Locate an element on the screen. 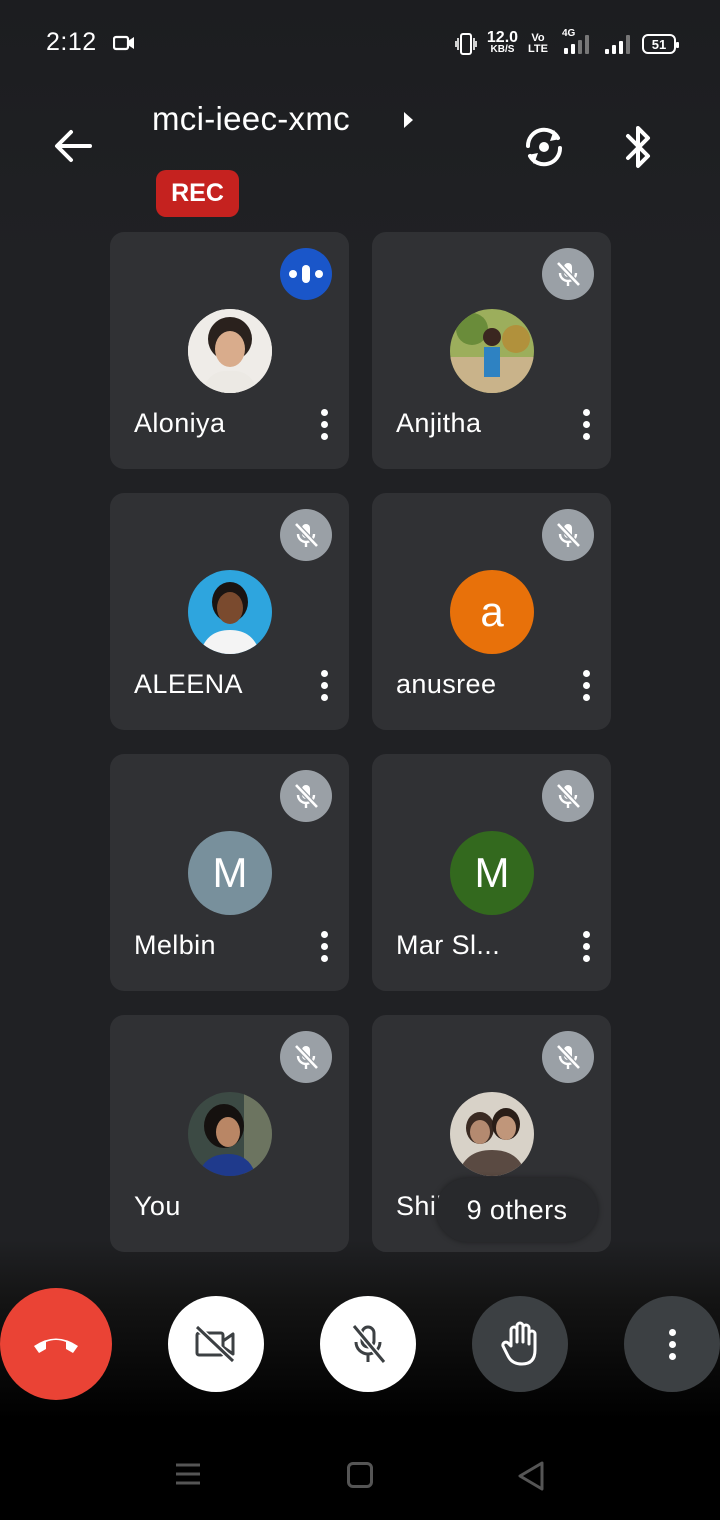  screen-record-icon is located at coordinates (123, 43).